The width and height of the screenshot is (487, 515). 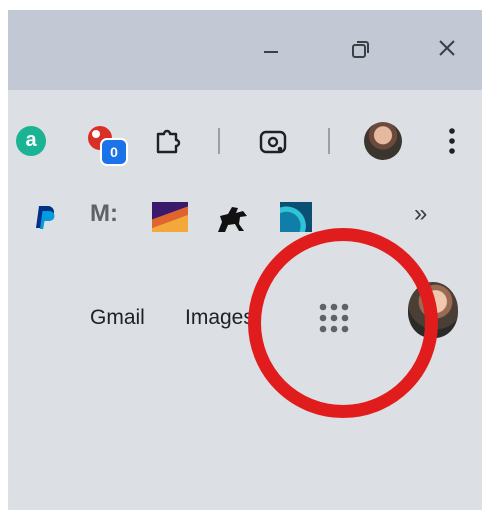 I want to click on extensions-puzzle-icon, so click(x=167, y=141).